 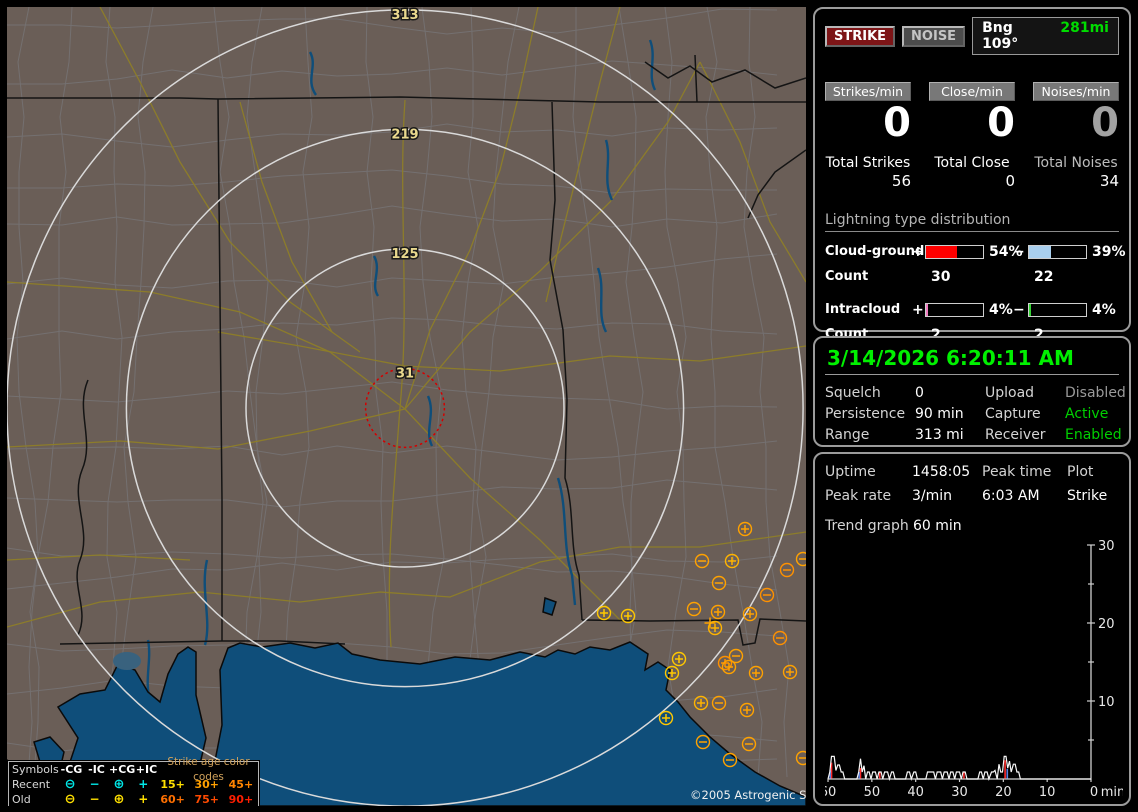 I want to click on rate-counter-button: Noises/min, so click(x=1076, y=91).